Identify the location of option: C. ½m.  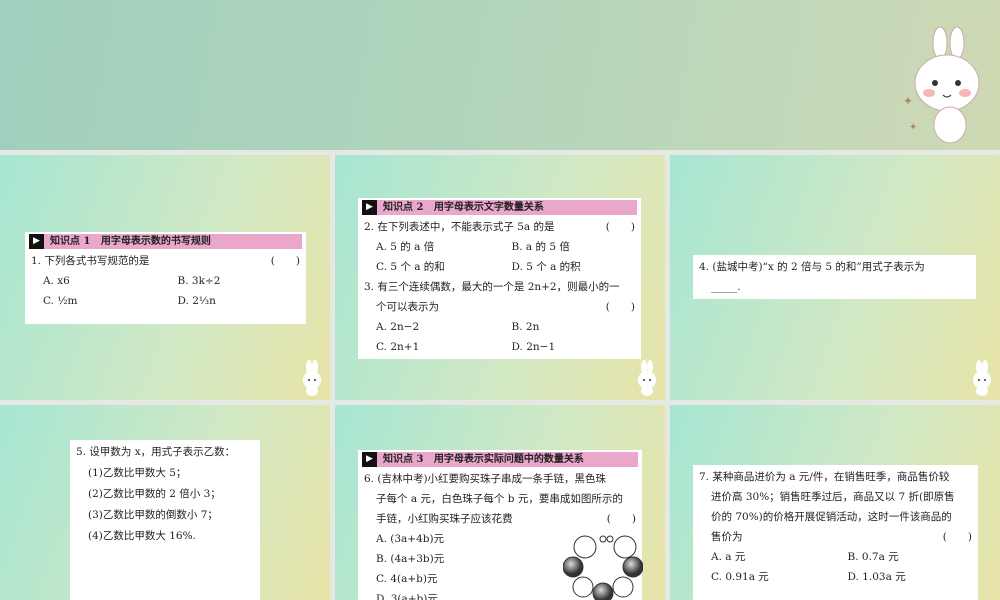
(60, 301).